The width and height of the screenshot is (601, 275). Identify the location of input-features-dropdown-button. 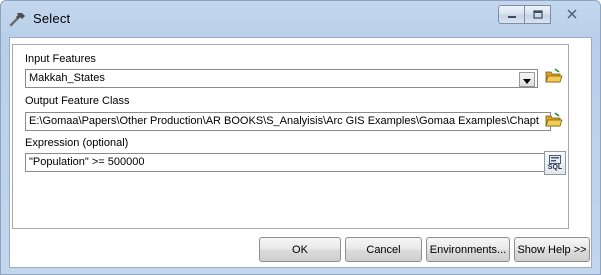
(527, 79).